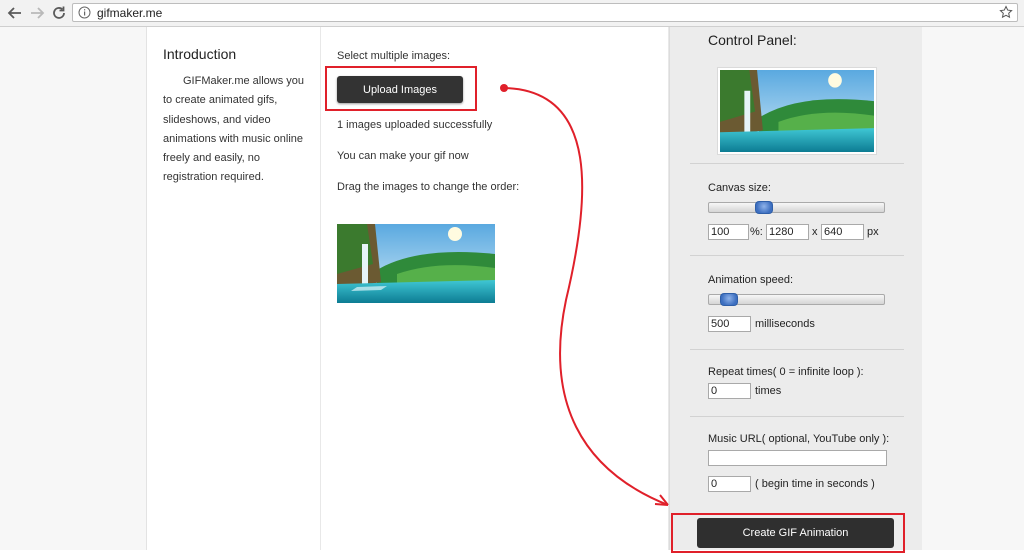 This screenshot has width=1024, height=553. I want to click on create-button-highlight, so click(788, 533).